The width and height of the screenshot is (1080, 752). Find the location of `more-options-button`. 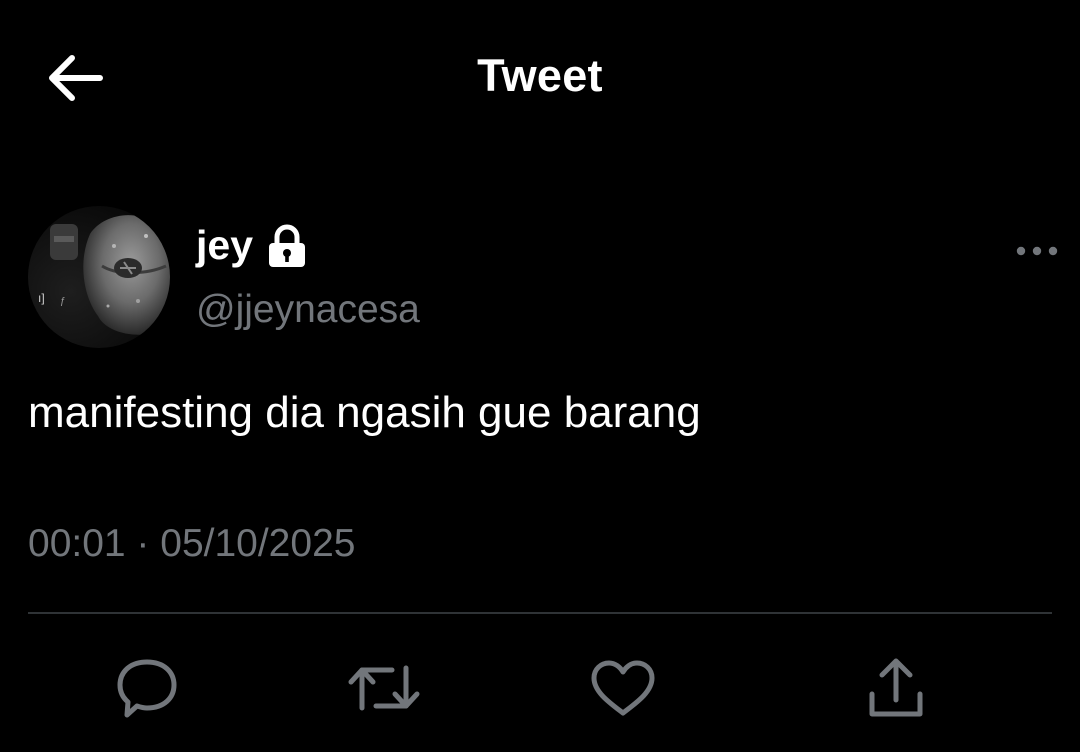

more-options-button is located at coordinates (1037, 251).